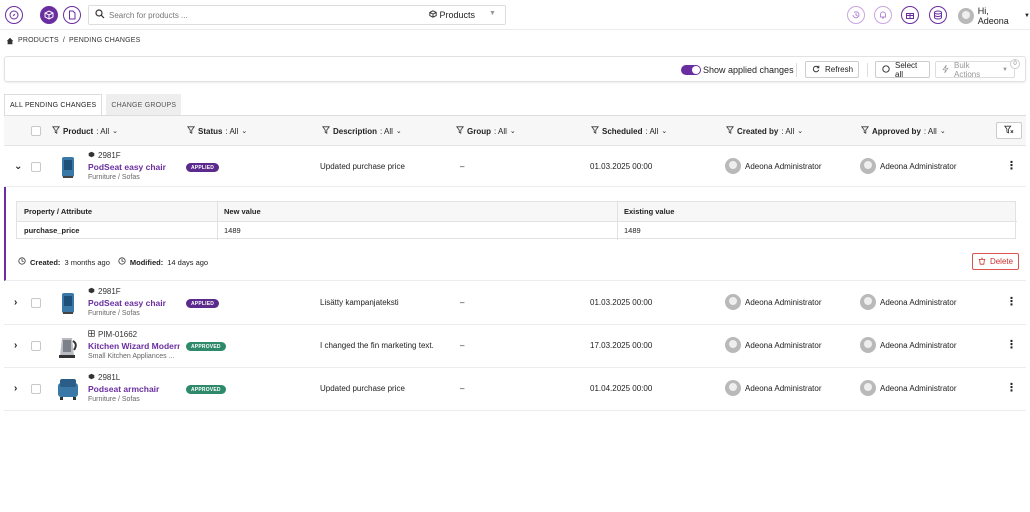 This screenshot has height=512, width=1030. I want to click on clock-icon, so click(22, 262).